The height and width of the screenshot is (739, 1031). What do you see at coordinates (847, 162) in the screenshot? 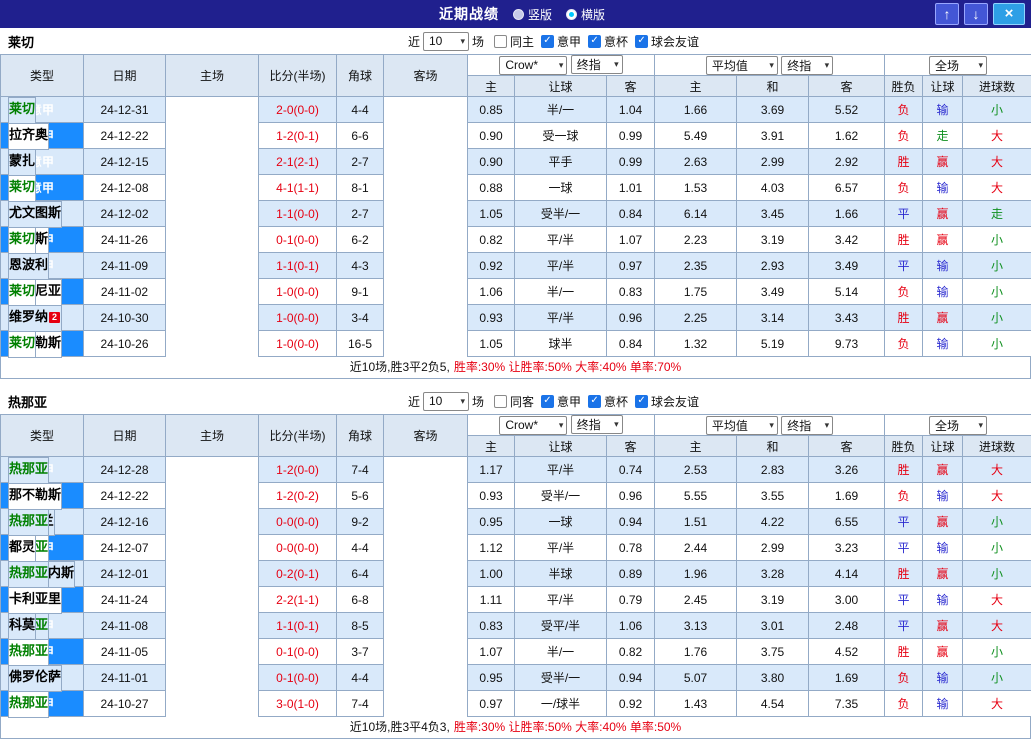
I see `avg-away-odds-cell: 2.92` at bounding box center [847, 162].